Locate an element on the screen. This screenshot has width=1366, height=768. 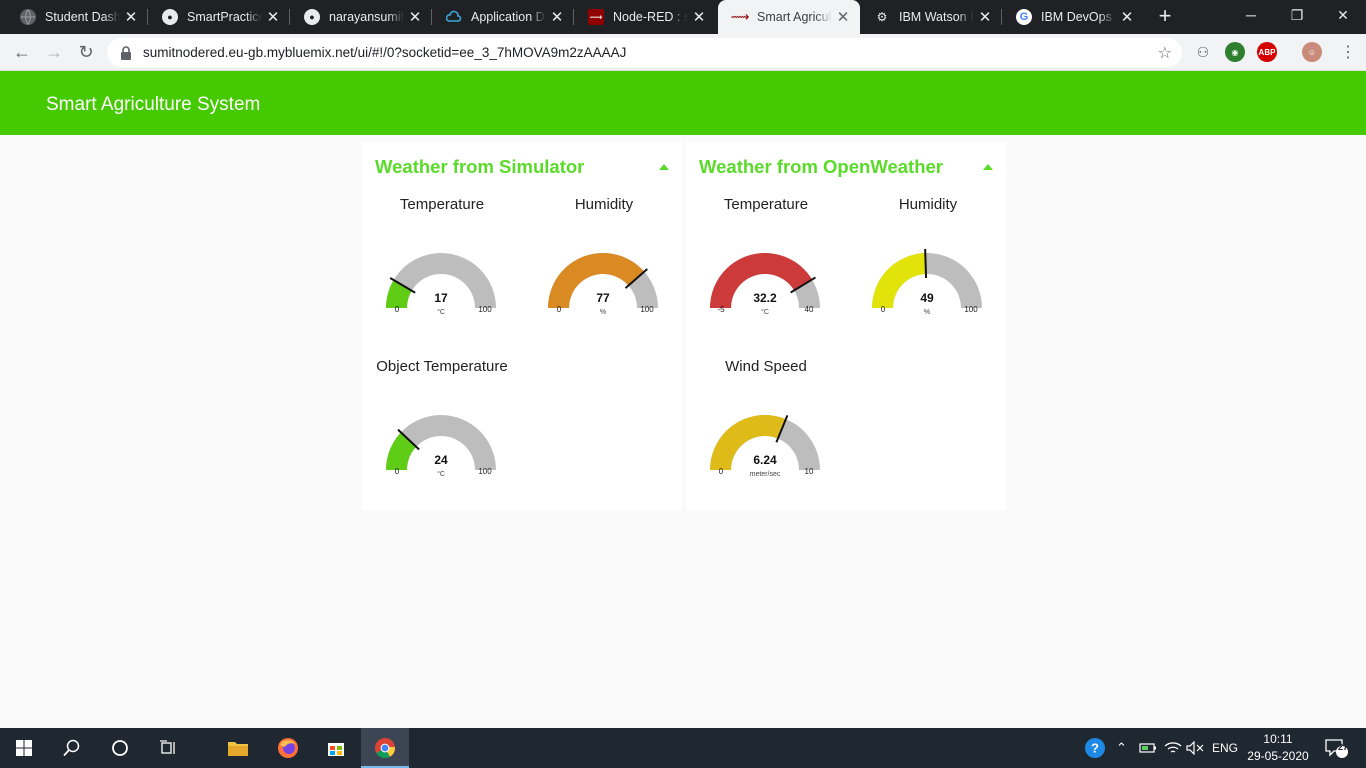
forward-icon: → is located at coordinates (54, 52).